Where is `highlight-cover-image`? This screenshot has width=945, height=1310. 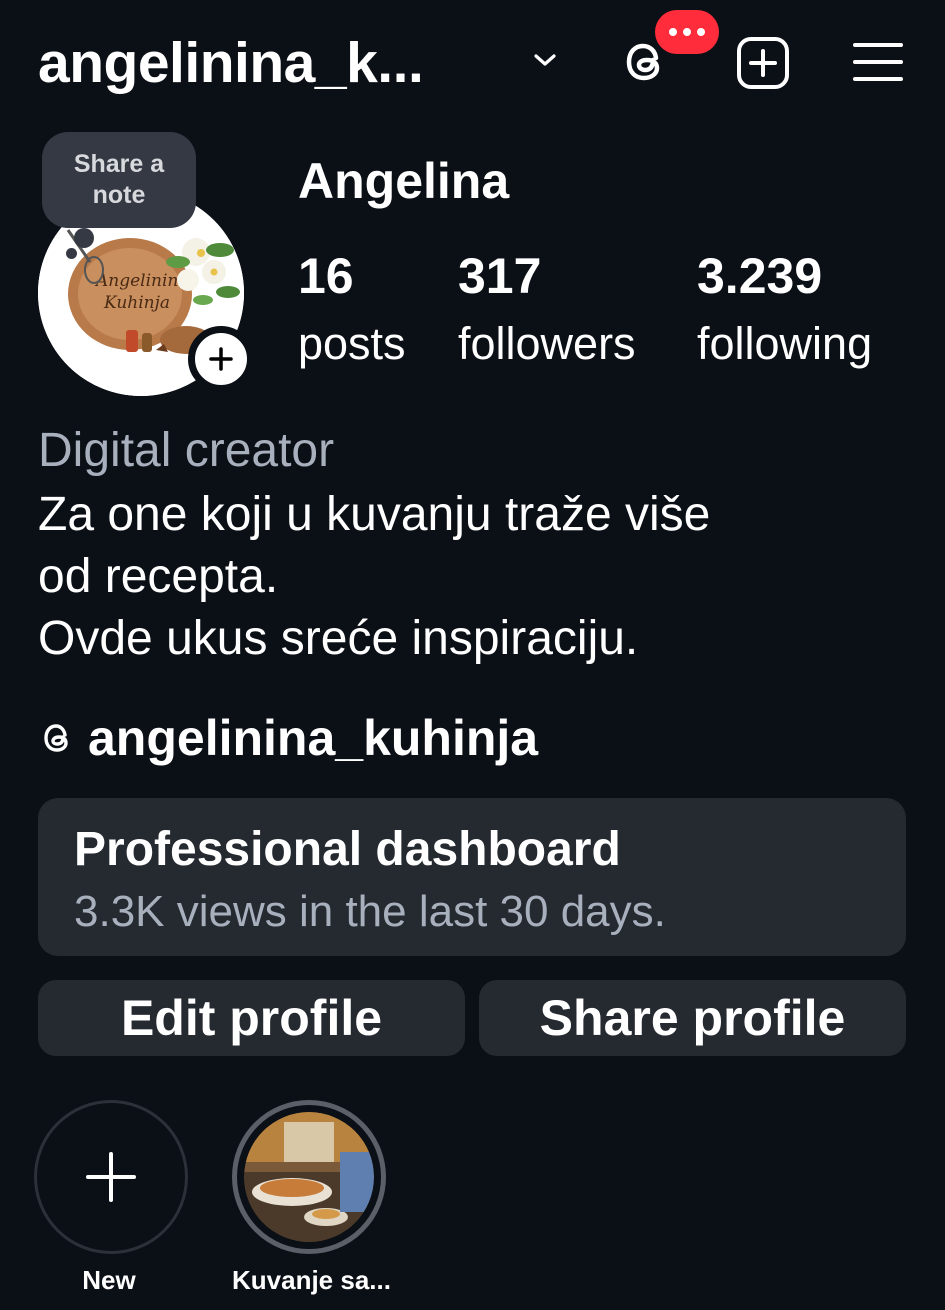
highlight-cover-image is located at coordinates (309, 1177).